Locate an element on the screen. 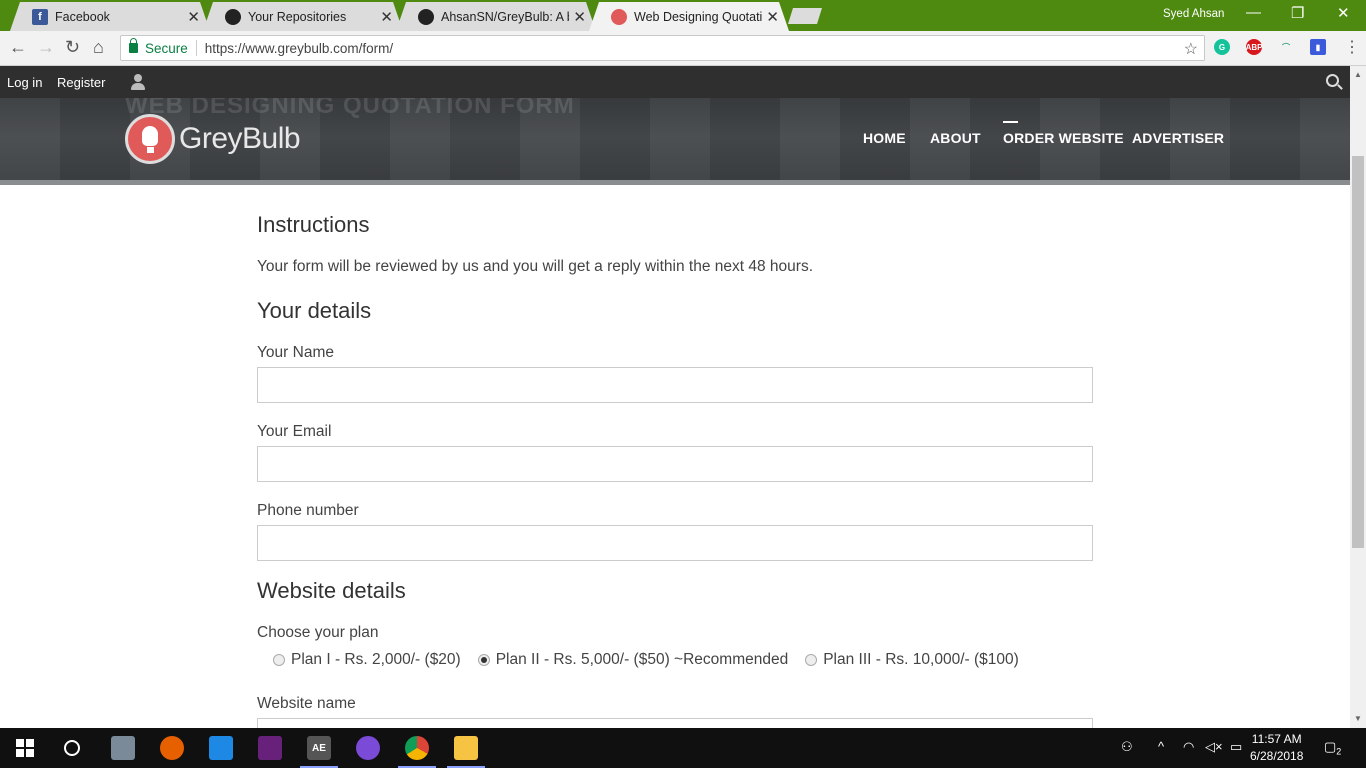  lock-icon is located at coordinates (133, 45).